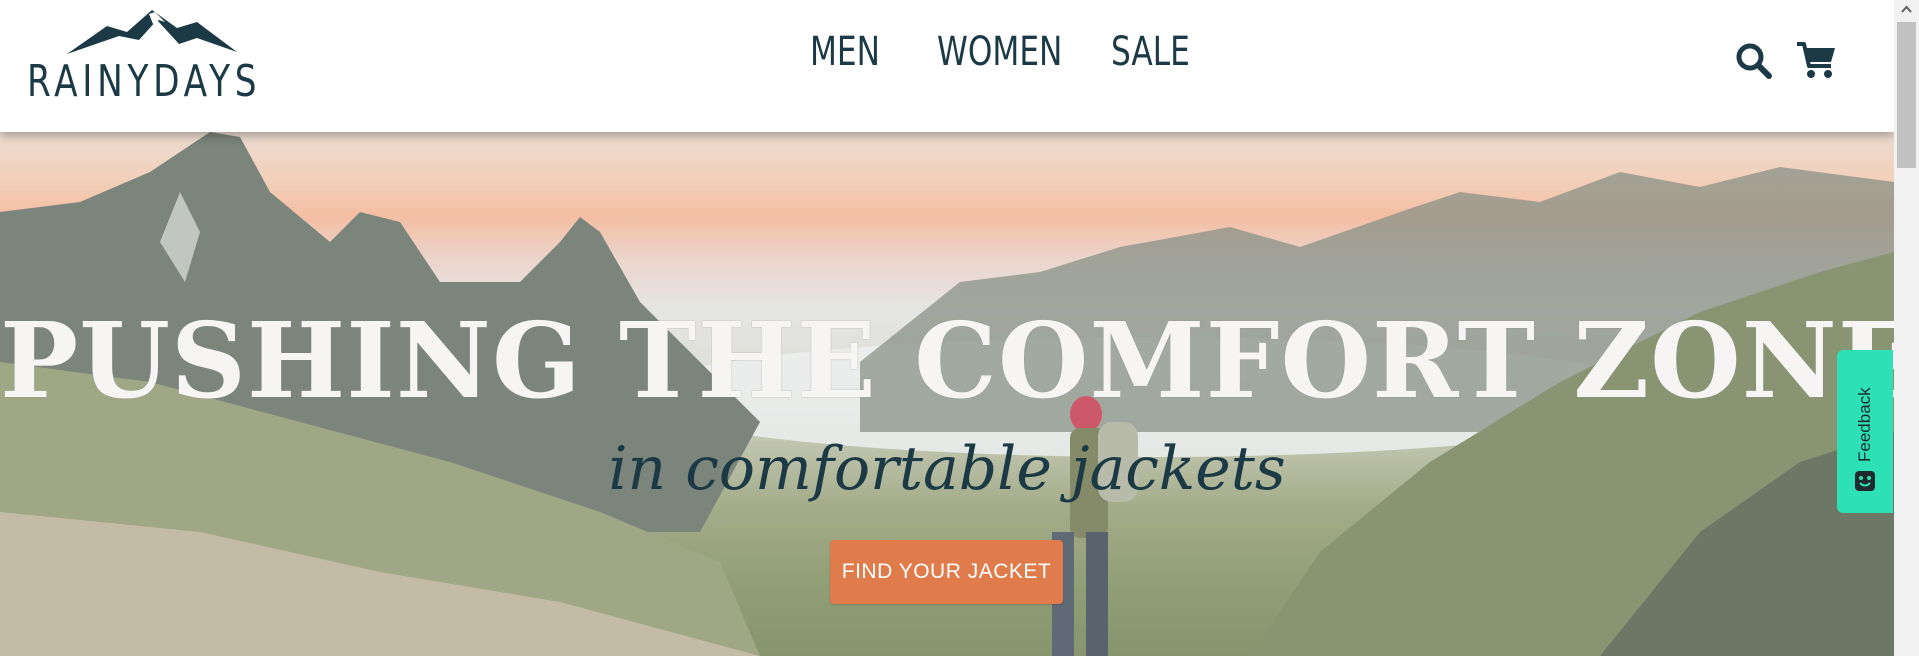  What do you see at coordinates (1906, 328) in the screenshot?
I see `vertical-scrollbar` at bounding box center [1906, 328].